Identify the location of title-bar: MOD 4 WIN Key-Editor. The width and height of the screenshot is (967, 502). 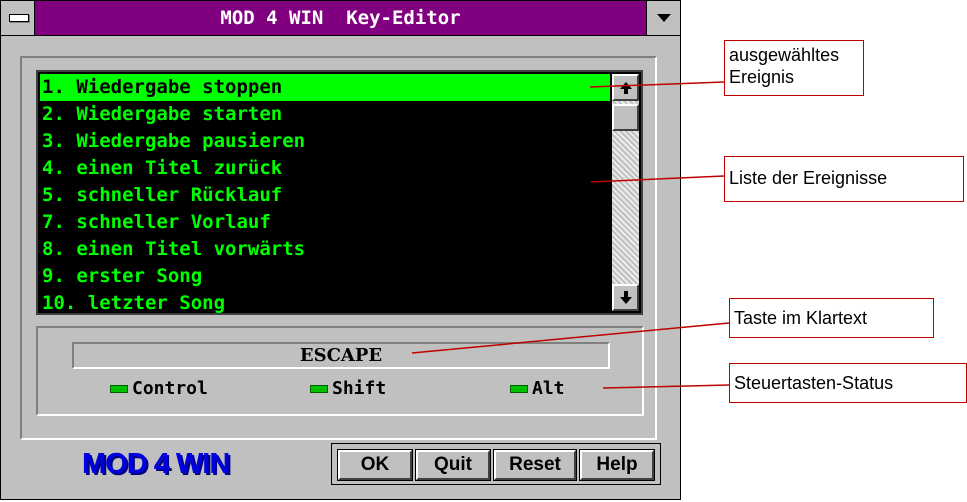
(340, 18).